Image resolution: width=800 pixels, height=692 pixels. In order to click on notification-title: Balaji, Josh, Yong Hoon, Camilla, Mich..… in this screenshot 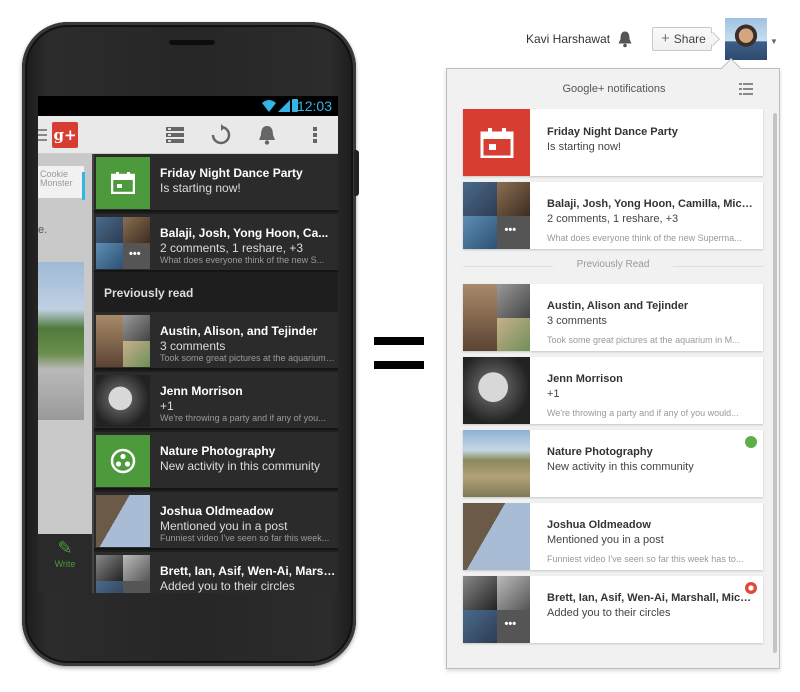, I will do `click(650, 204)`.